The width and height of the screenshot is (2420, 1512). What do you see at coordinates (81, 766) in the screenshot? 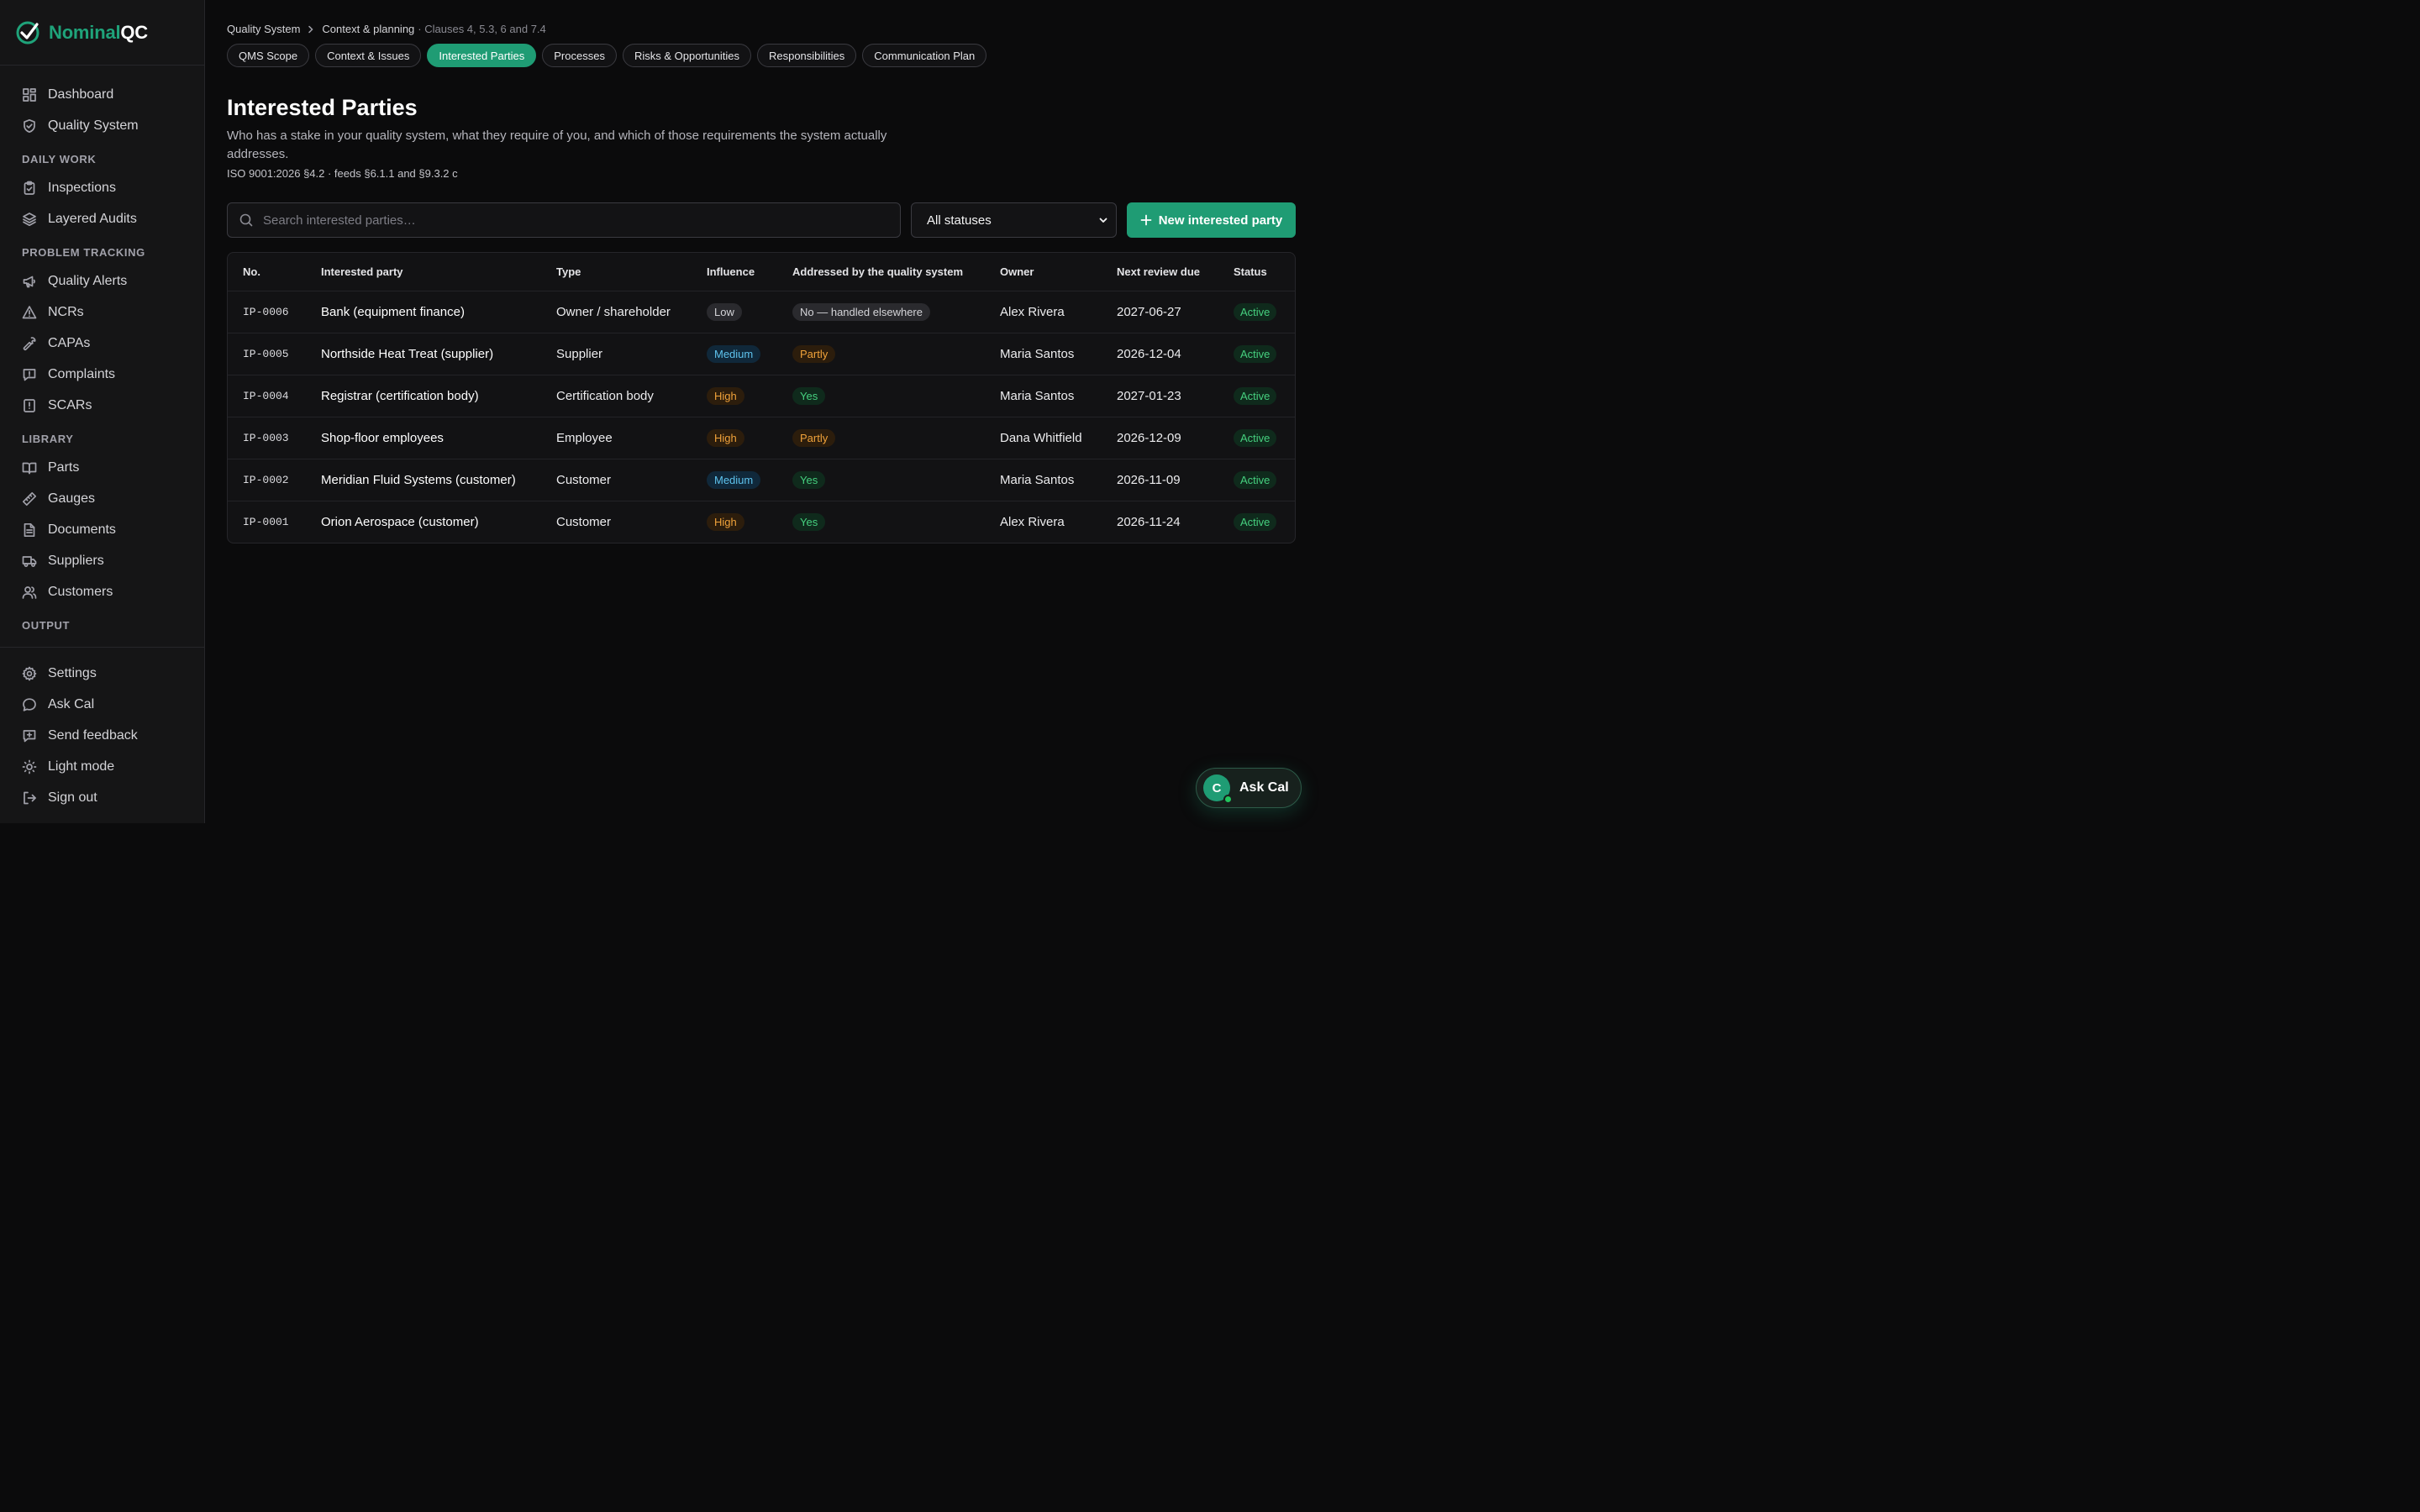
I see `sidebar-item-label: Light mode` at bounding box center [81, 766].